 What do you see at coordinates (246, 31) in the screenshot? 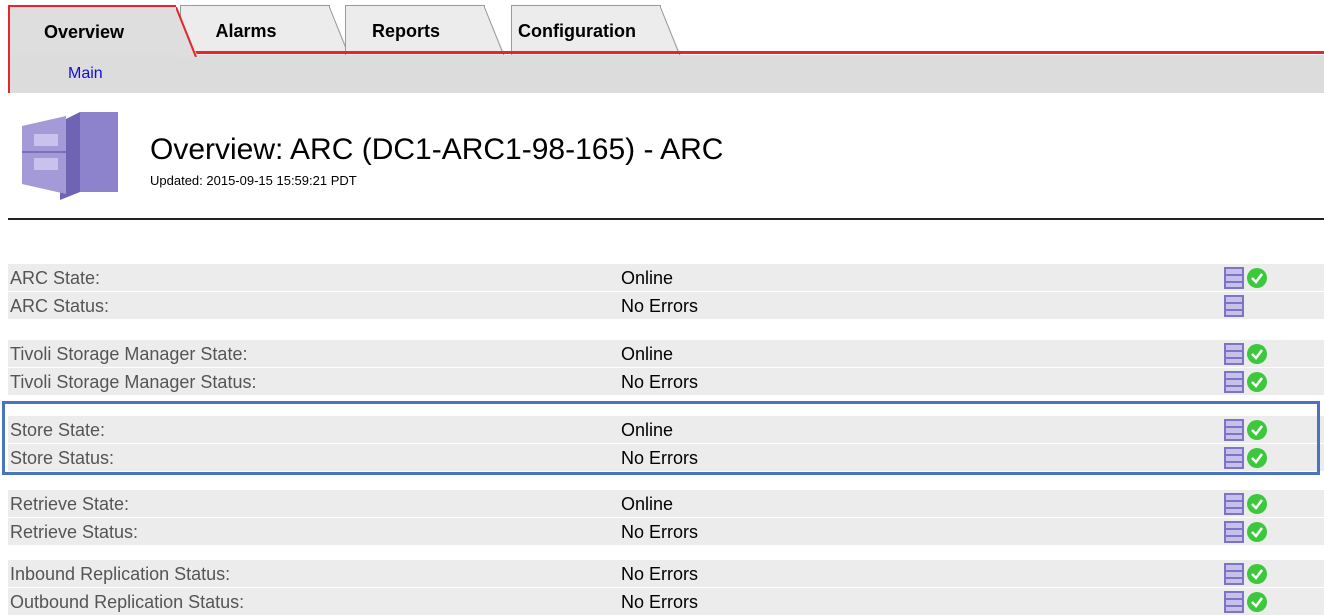
I see `tab-alarms-label: Alarms` at bounding box center [246, 31].